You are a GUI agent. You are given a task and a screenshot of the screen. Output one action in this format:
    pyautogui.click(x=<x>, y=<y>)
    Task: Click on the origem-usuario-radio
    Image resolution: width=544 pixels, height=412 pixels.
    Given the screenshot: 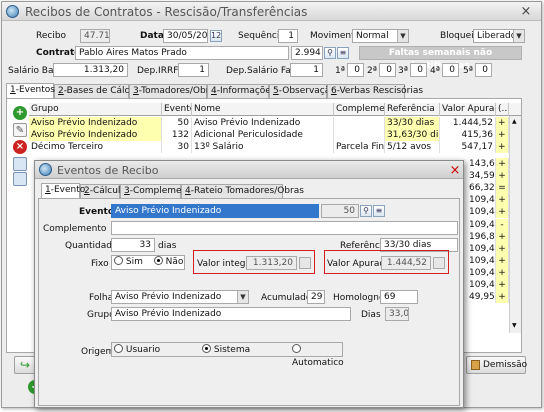 What is the action you would take?
    pyautogui.click(x=118, y=348)
    